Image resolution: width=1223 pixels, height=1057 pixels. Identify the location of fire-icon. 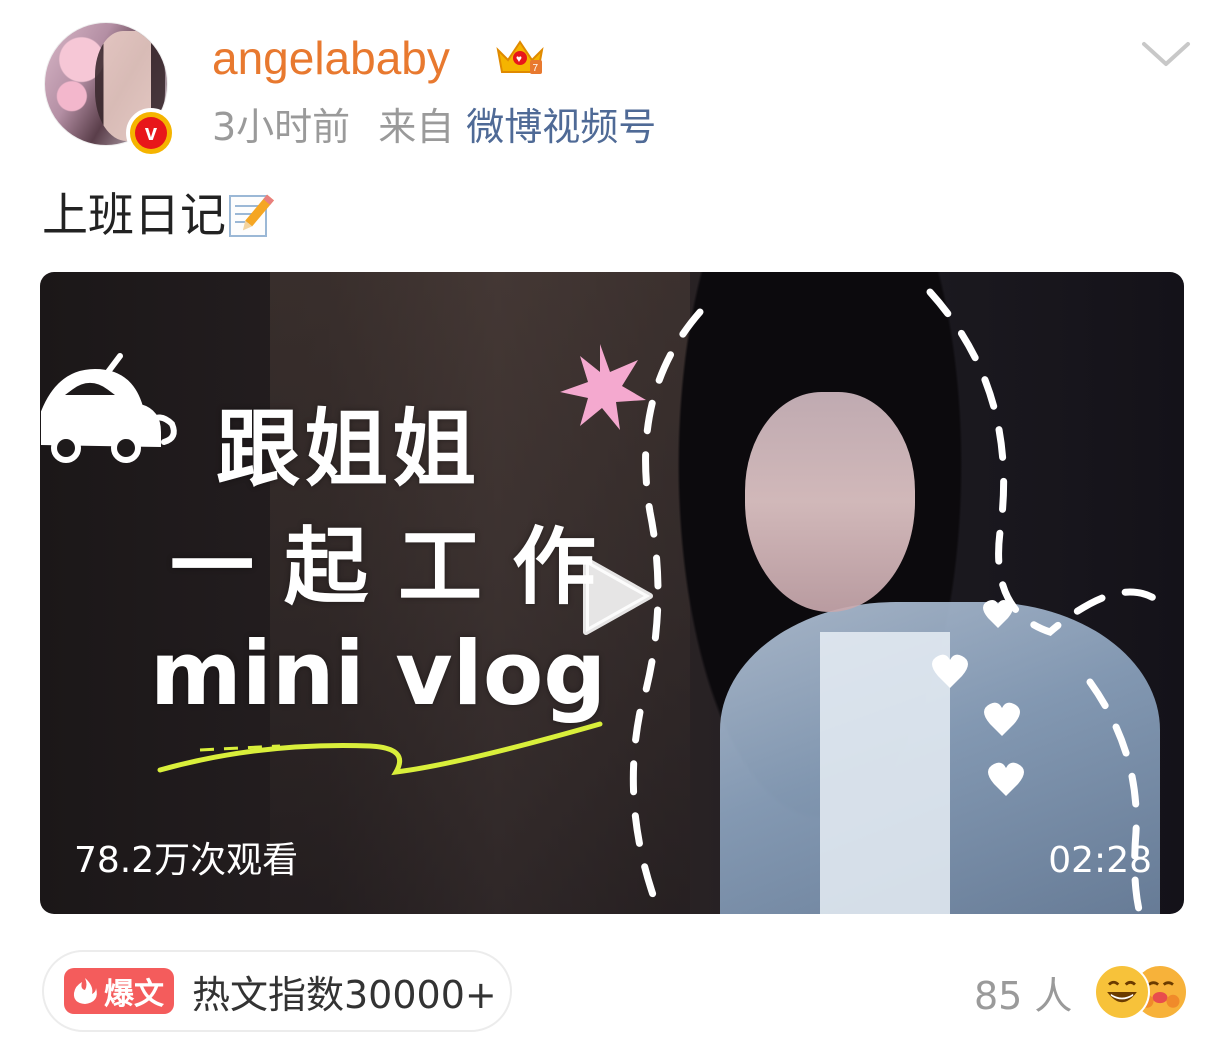
(85, 991).